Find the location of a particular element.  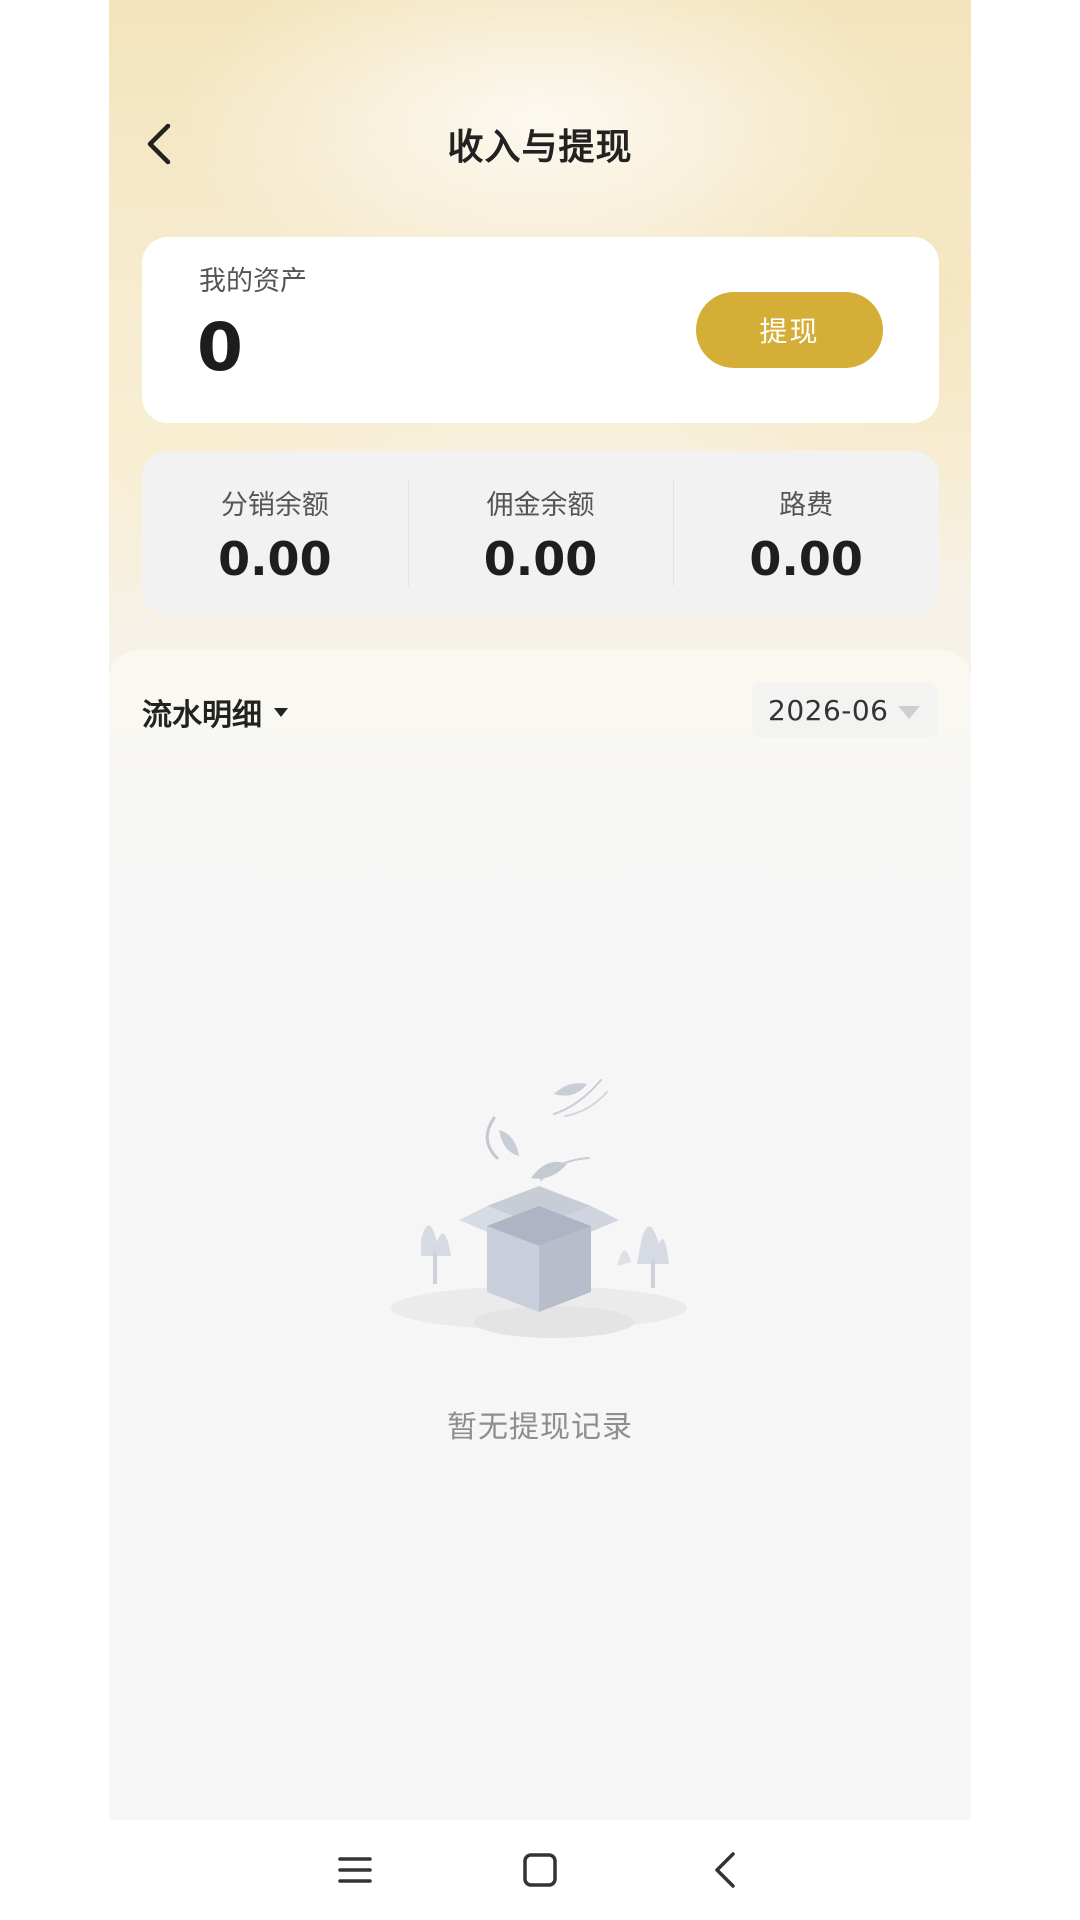

back-icon is located at coordinates (725, 1870).